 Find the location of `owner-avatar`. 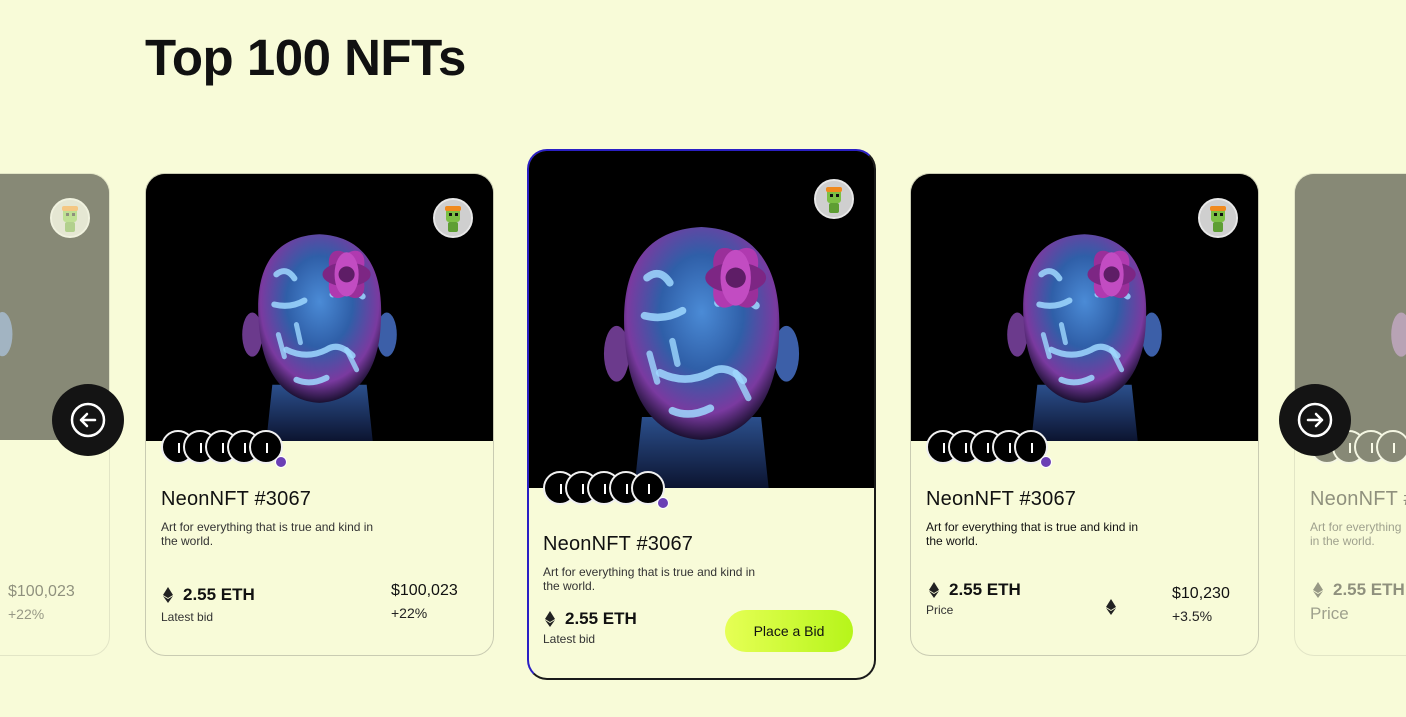

owner-avatar is located at coordinates (1391, 447).